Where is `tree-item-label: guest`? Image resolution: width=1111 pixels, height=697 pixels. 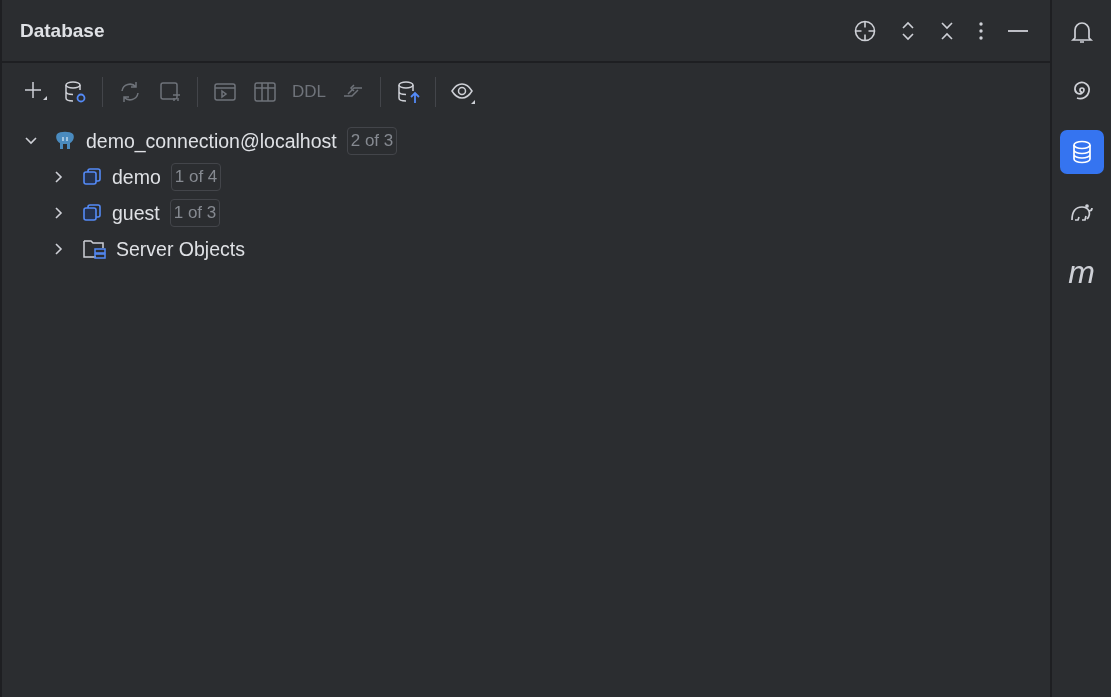
tree-item-label: guest is located at coordinates (136, 213).